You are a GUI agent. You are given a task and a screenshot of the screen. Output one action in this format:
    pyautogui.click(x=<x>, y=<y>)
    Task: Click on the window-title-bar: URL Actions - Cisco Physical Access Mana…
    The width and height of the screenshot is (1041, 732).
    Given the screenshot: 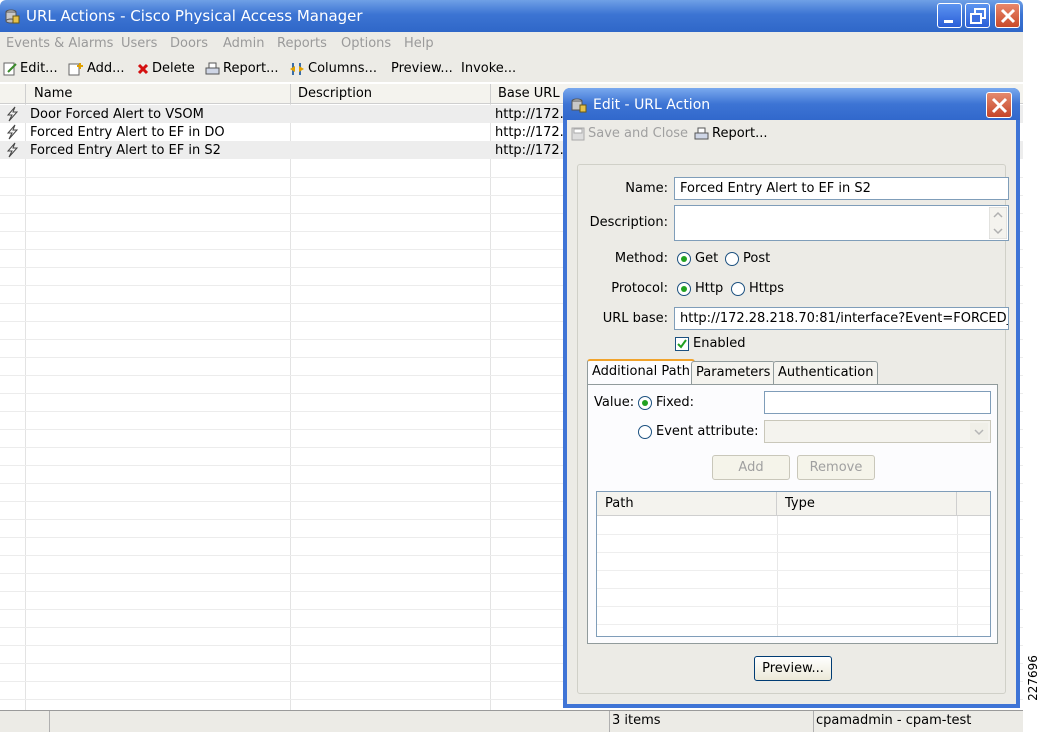 What is the action you would take?
    pyautogui.click(x=511, y=16)
    